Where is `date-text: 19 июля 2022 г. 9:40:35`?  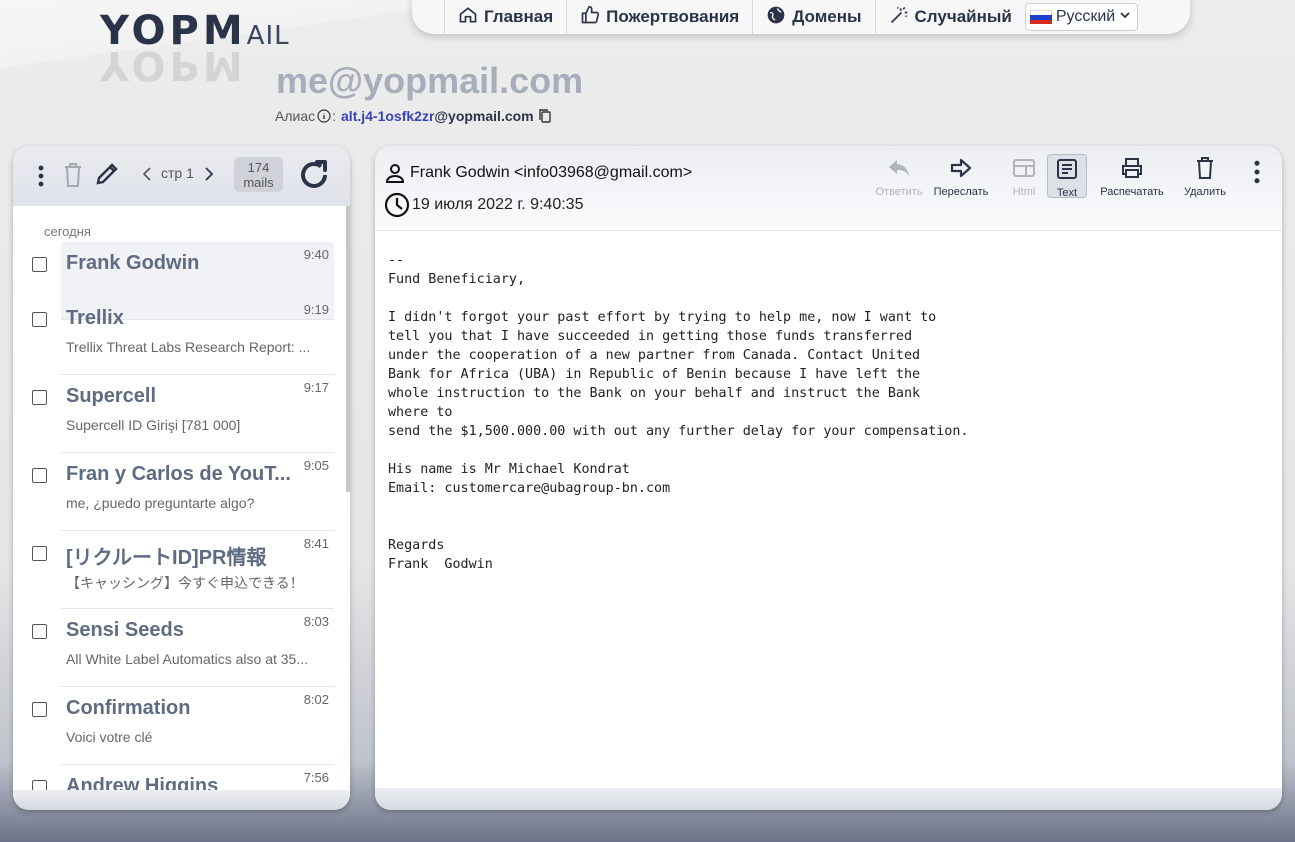
date-text: 19 июля 2022 г. 9:40:35 is located at coordinates (498, 204).